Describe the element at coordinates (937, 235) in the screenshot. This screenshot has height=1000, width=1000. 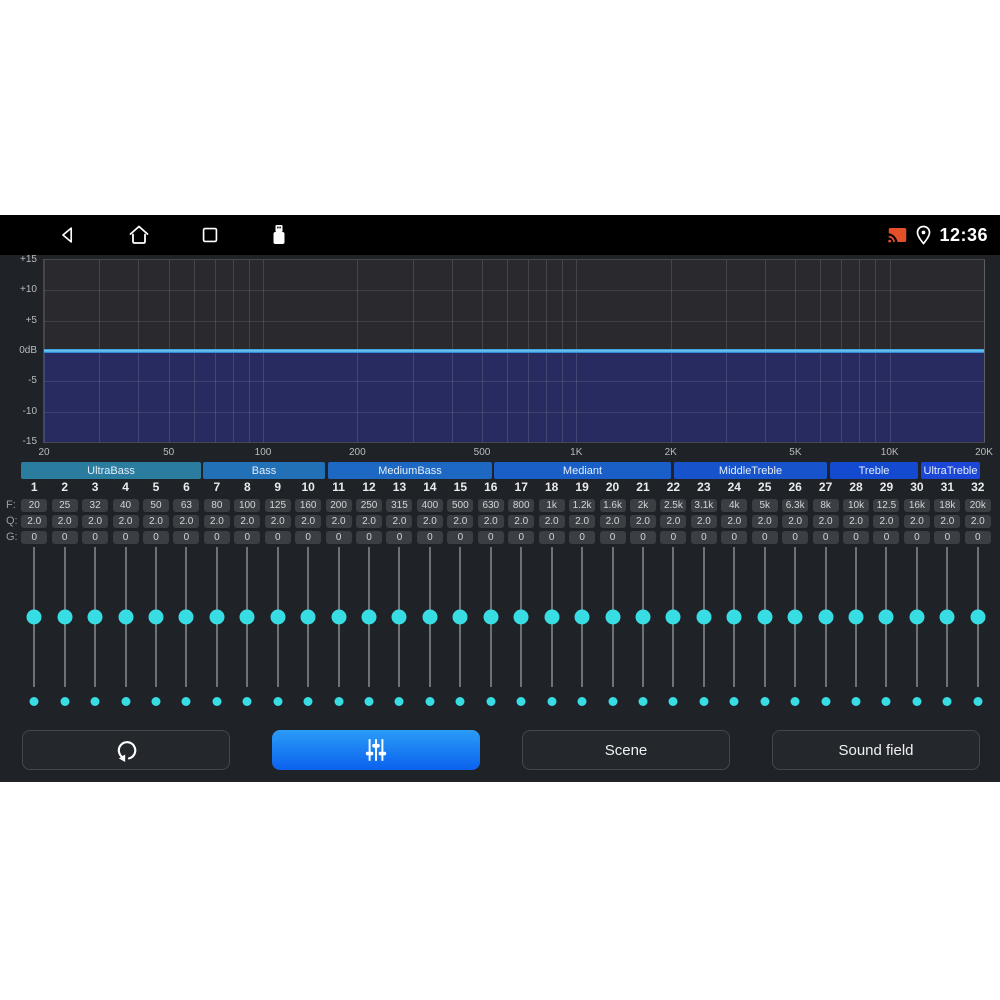
I see `status-indicators: 12:36` at that location.